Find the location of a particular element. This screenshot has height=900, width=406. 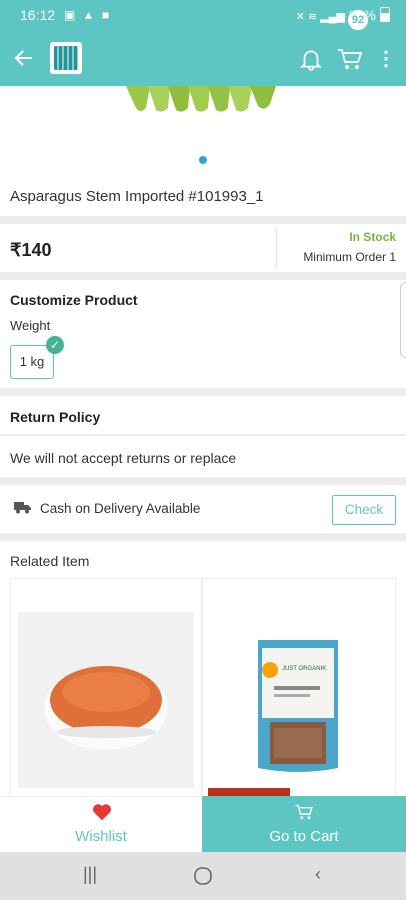

customize-title: Customize Product is located at coordinates (74, 300).